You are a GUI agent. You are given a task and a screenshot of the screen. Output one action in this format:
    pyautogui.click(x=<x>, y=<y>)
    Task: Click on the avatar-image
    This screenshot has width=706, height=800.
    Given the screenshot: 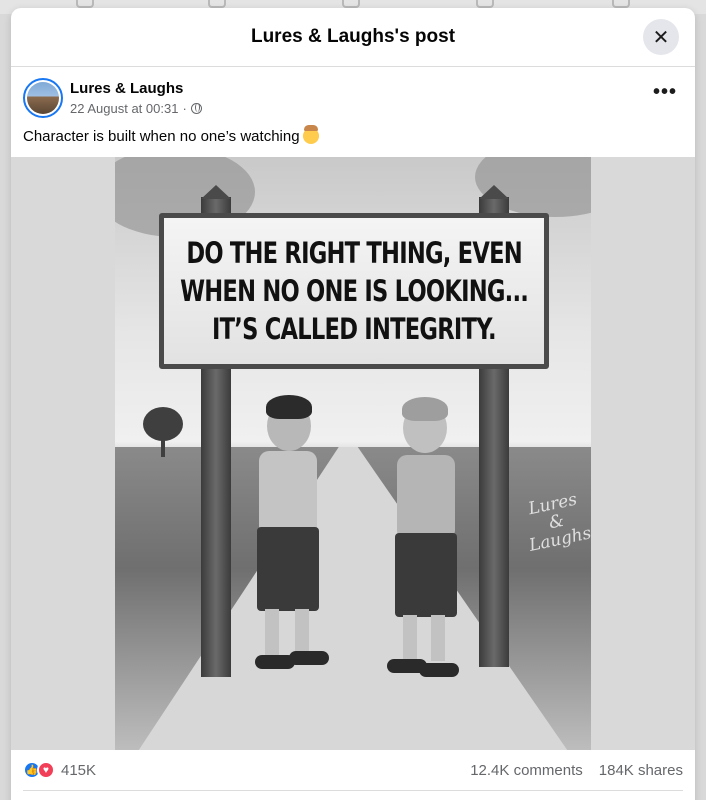 What is the action you would take?
    pyautogui.click(x=43, y=98)
    